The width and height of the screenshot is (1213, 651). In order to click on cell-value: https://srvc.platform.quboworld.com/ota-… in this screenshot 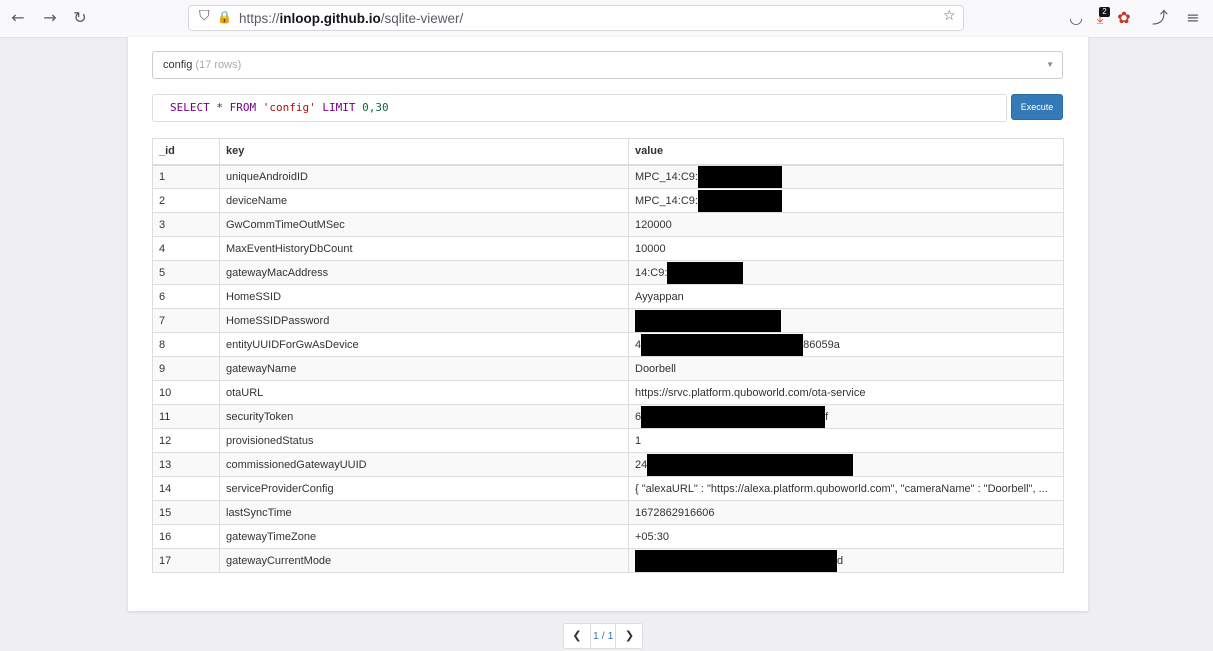, I will do `click(846, 392)`.